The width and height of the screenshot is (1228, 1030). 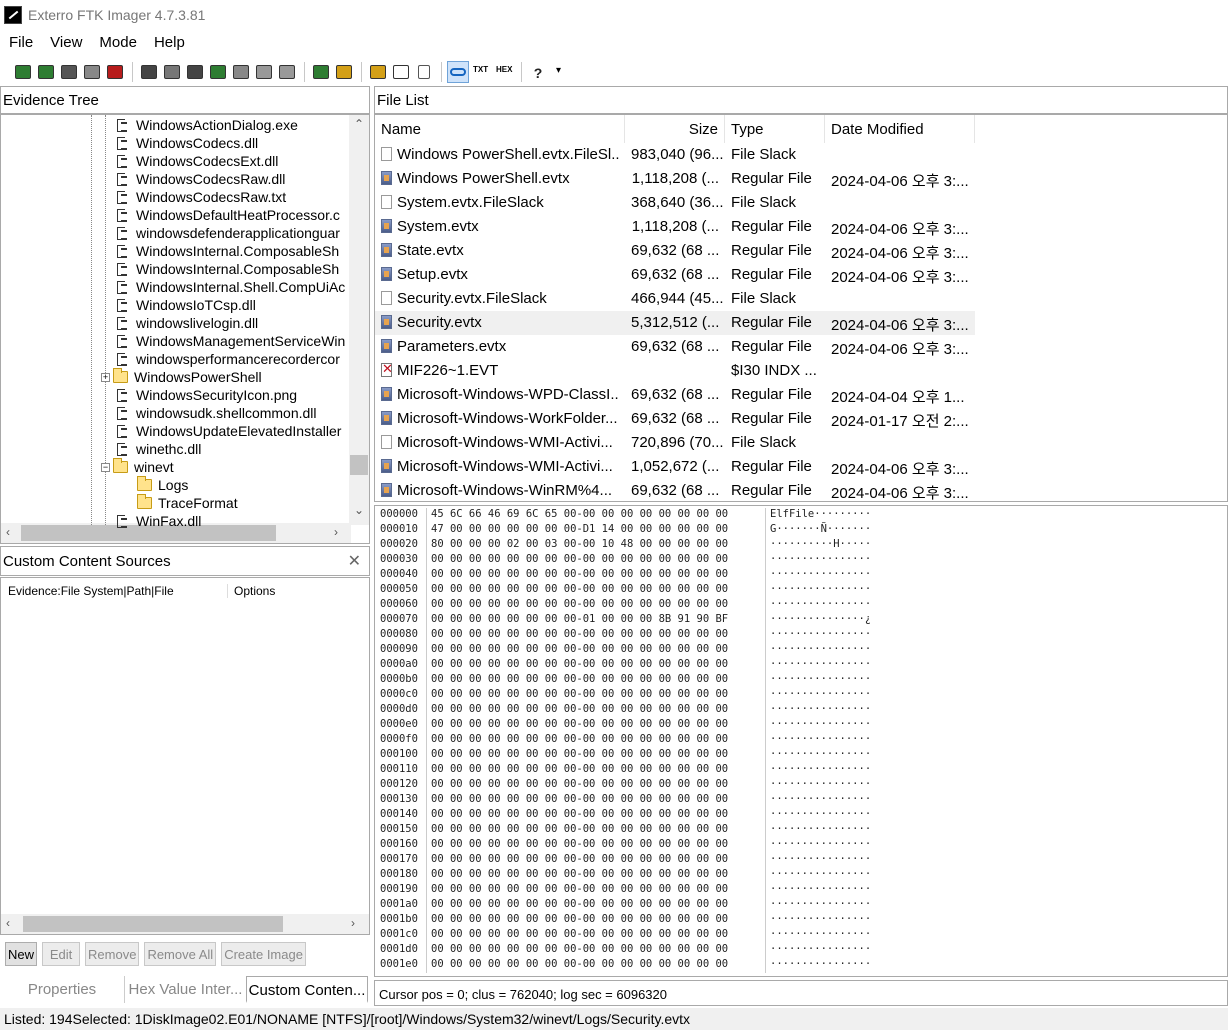 What do you see at coordinates (401, 72) in the screenshot?
I see `capture-memory-icon` at bounding box center [401, 72].